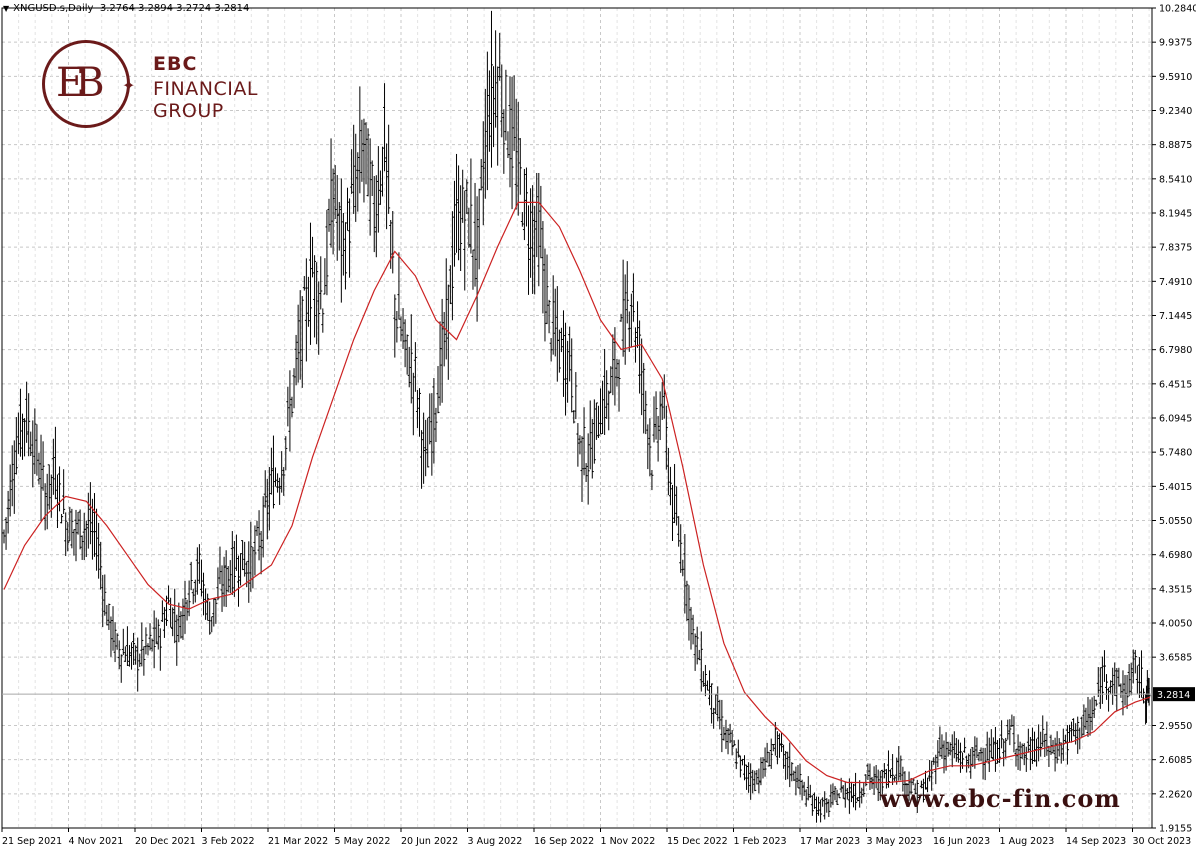 Image resolution: width=1196 pixels, height=862 pixels. What do you see at coordinates (1175, 453) in the screenshot?
I see `y-tick-label: 5.7480` at bounding box center [1175, 453].